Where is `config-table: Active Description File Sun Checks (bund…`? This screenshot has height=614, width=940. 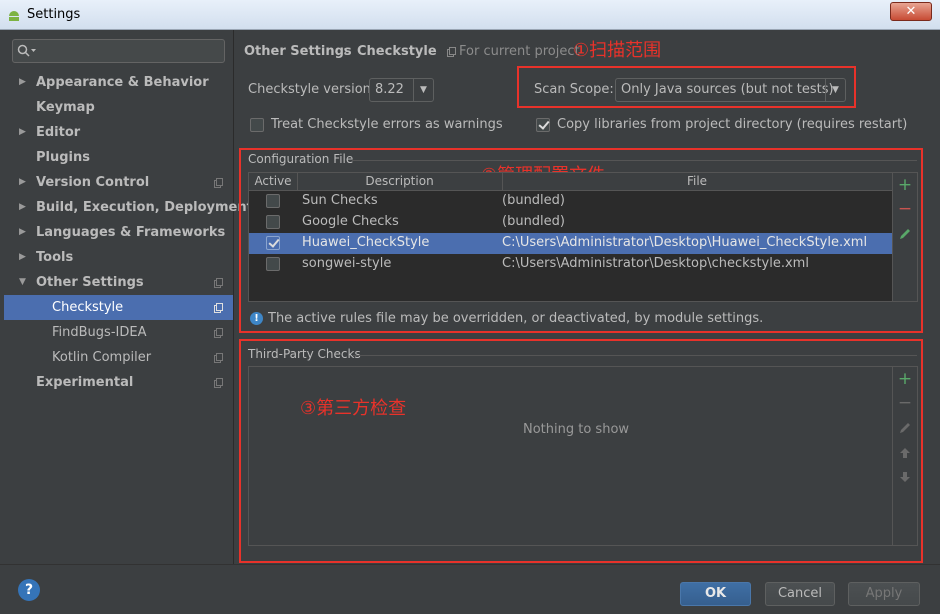
config-table: Active Description File Sun Checks (bund… is located at coordinates (570, 237).